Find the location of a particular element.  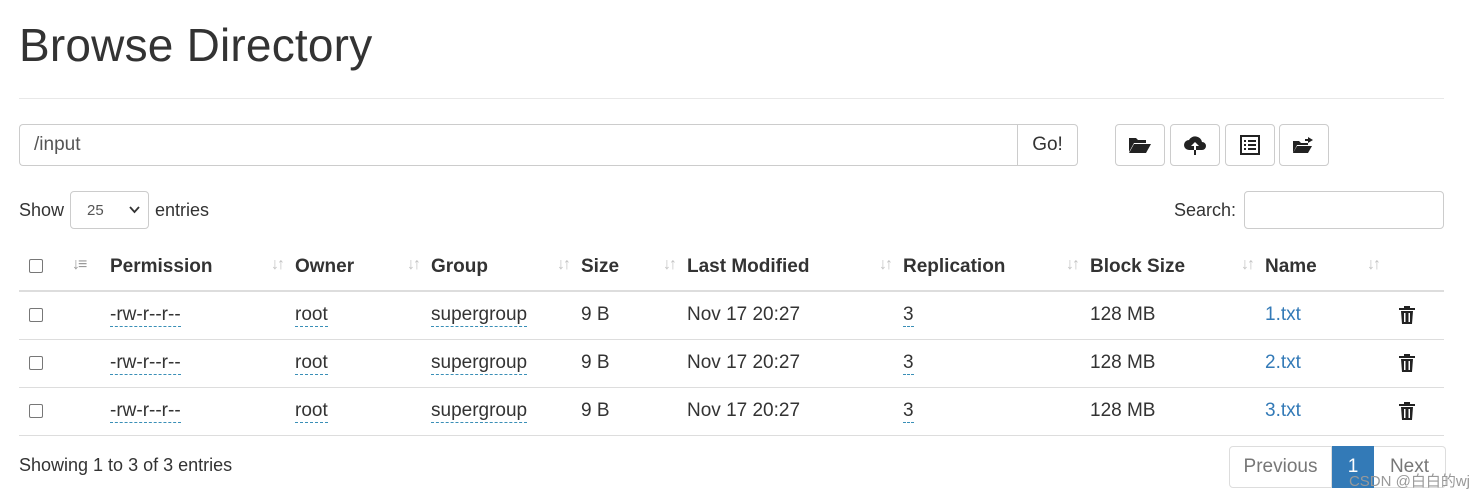

length-menu: Show 25 entries is located at coordinates (114, 210).